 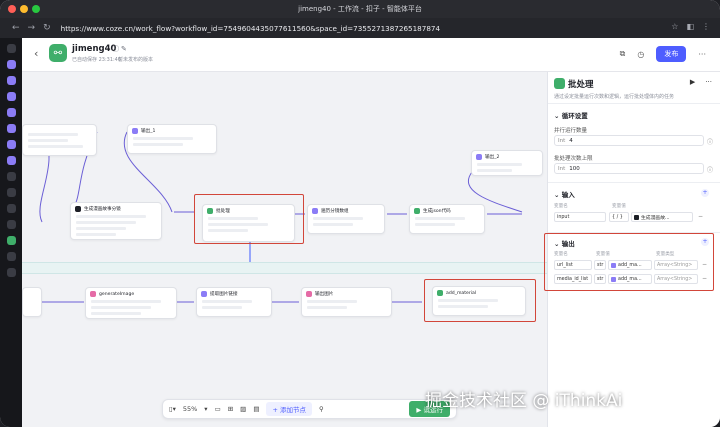 What do you see at coordinates (559, 83) in the screenshot?
I see `batch-node-icon` at bounding box center [559, 83].